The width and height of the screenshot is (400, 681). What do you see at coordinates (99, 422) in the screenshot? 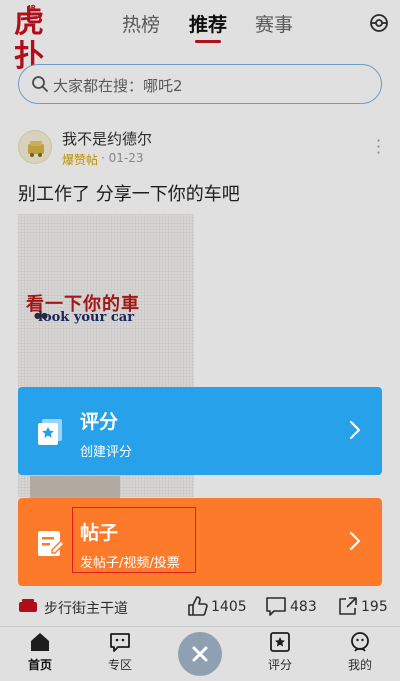
I see `card-title: 评分` at bounding box center [99, 422].